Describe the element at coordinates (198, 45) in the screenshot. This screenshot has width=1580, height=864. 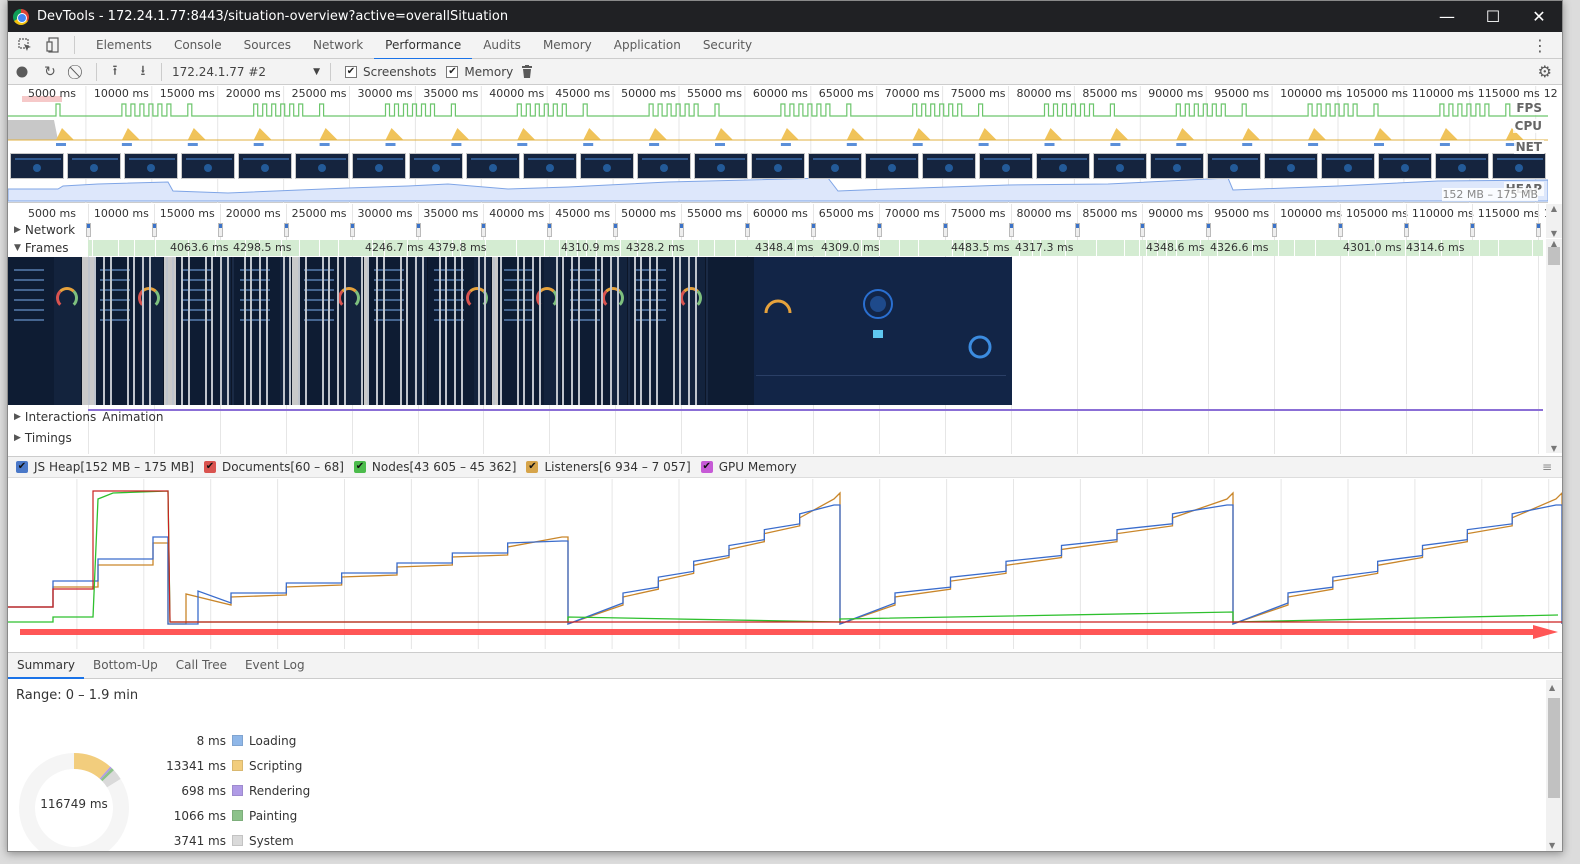
I see `tab-console: Console` at that location.